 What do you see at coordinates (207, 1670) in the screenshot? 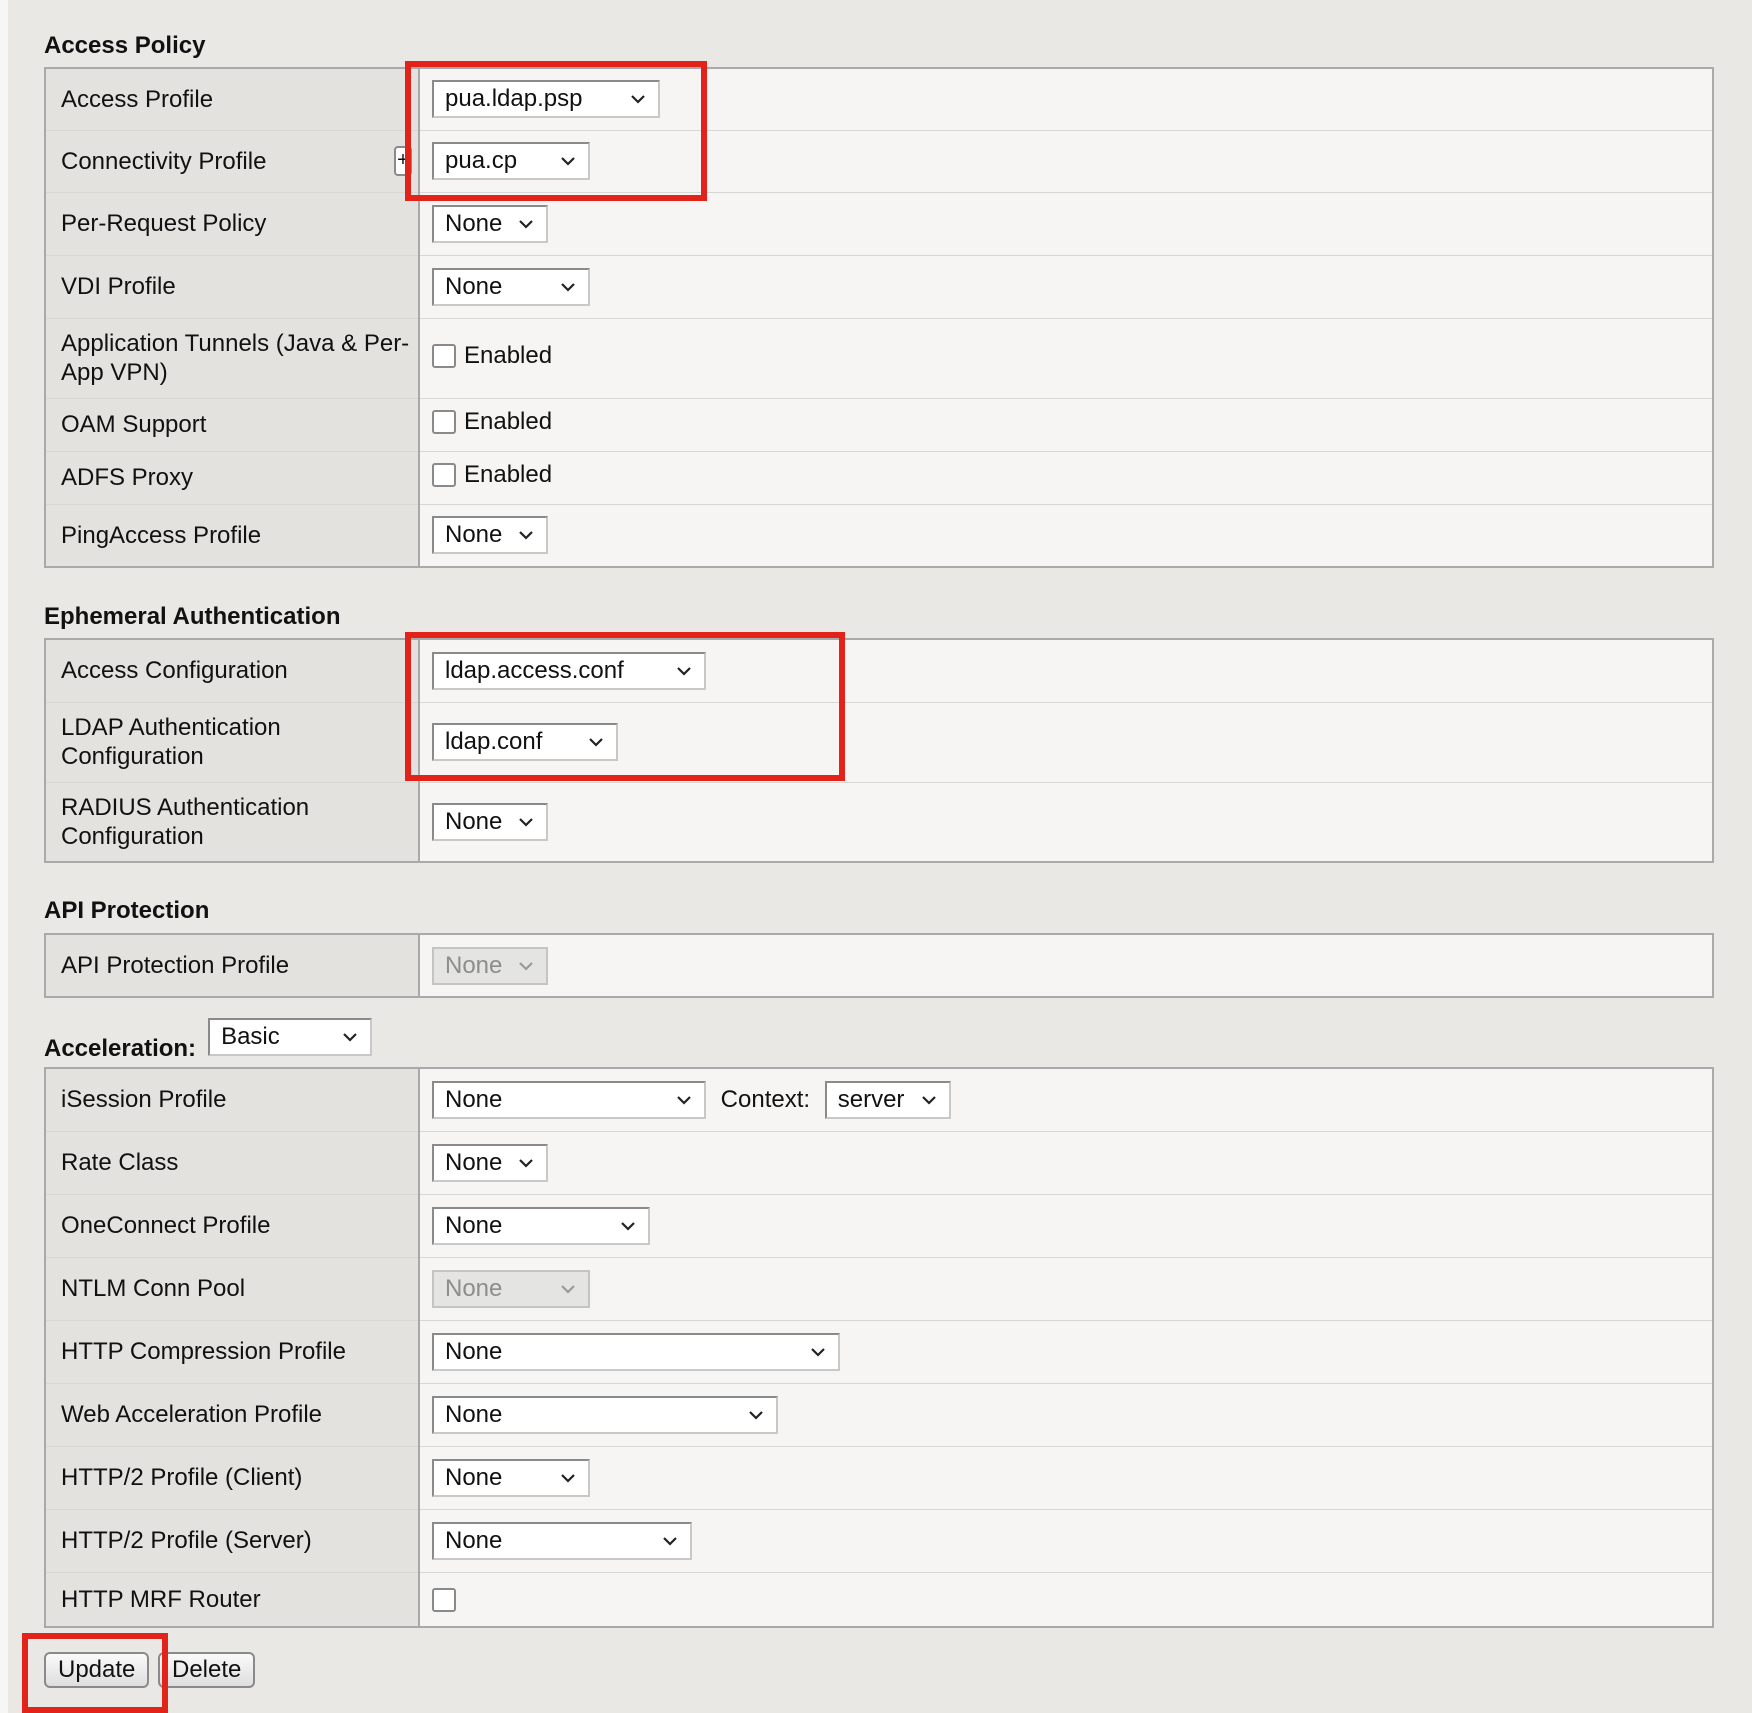
I see `delete-button: Delete` at bounding box center [207, 1670].